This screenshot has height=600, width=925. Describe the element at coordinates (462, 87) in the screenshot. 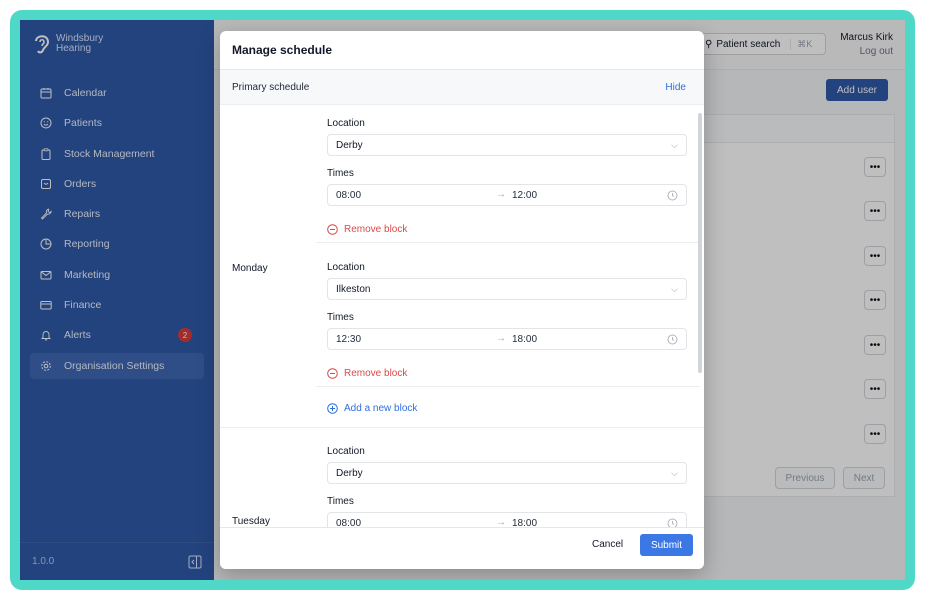

I see `primary-schedule-header: Primary schedule Hide` at that location.